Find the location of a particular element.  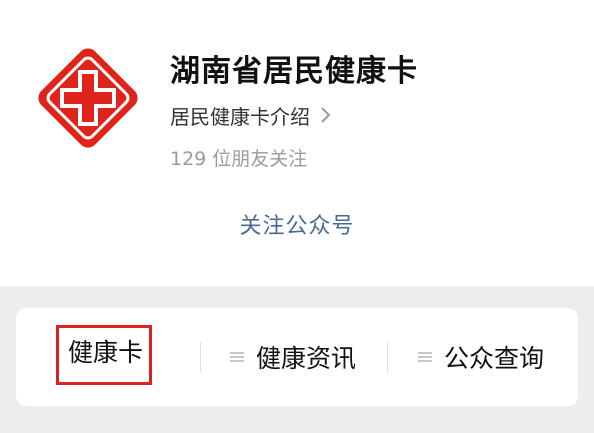

menu-item-health-card: 健康卡 is located at coordinates (104, 357).